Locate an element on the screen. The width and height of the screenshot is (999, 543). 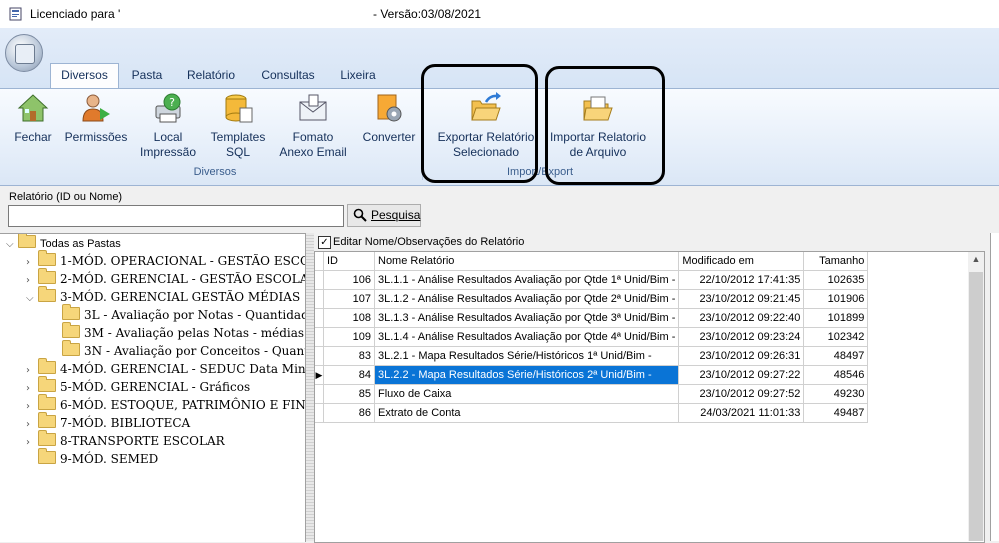
scrollbar-thumb is located at coordinates (976, 406).